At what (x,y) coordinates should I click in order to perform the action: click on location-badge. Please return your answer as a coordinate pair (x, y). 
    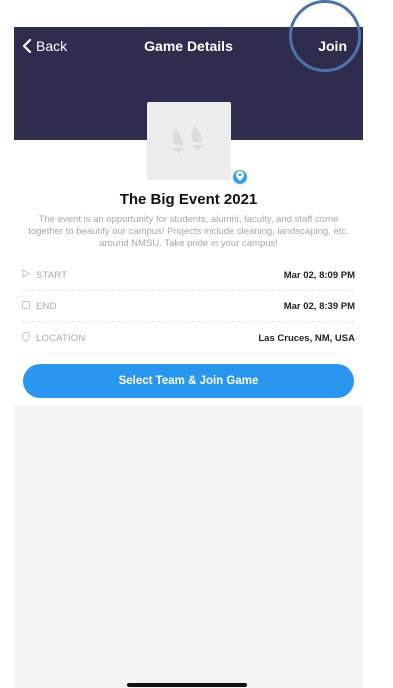
    Looking at the image, I should click on (240, 177).